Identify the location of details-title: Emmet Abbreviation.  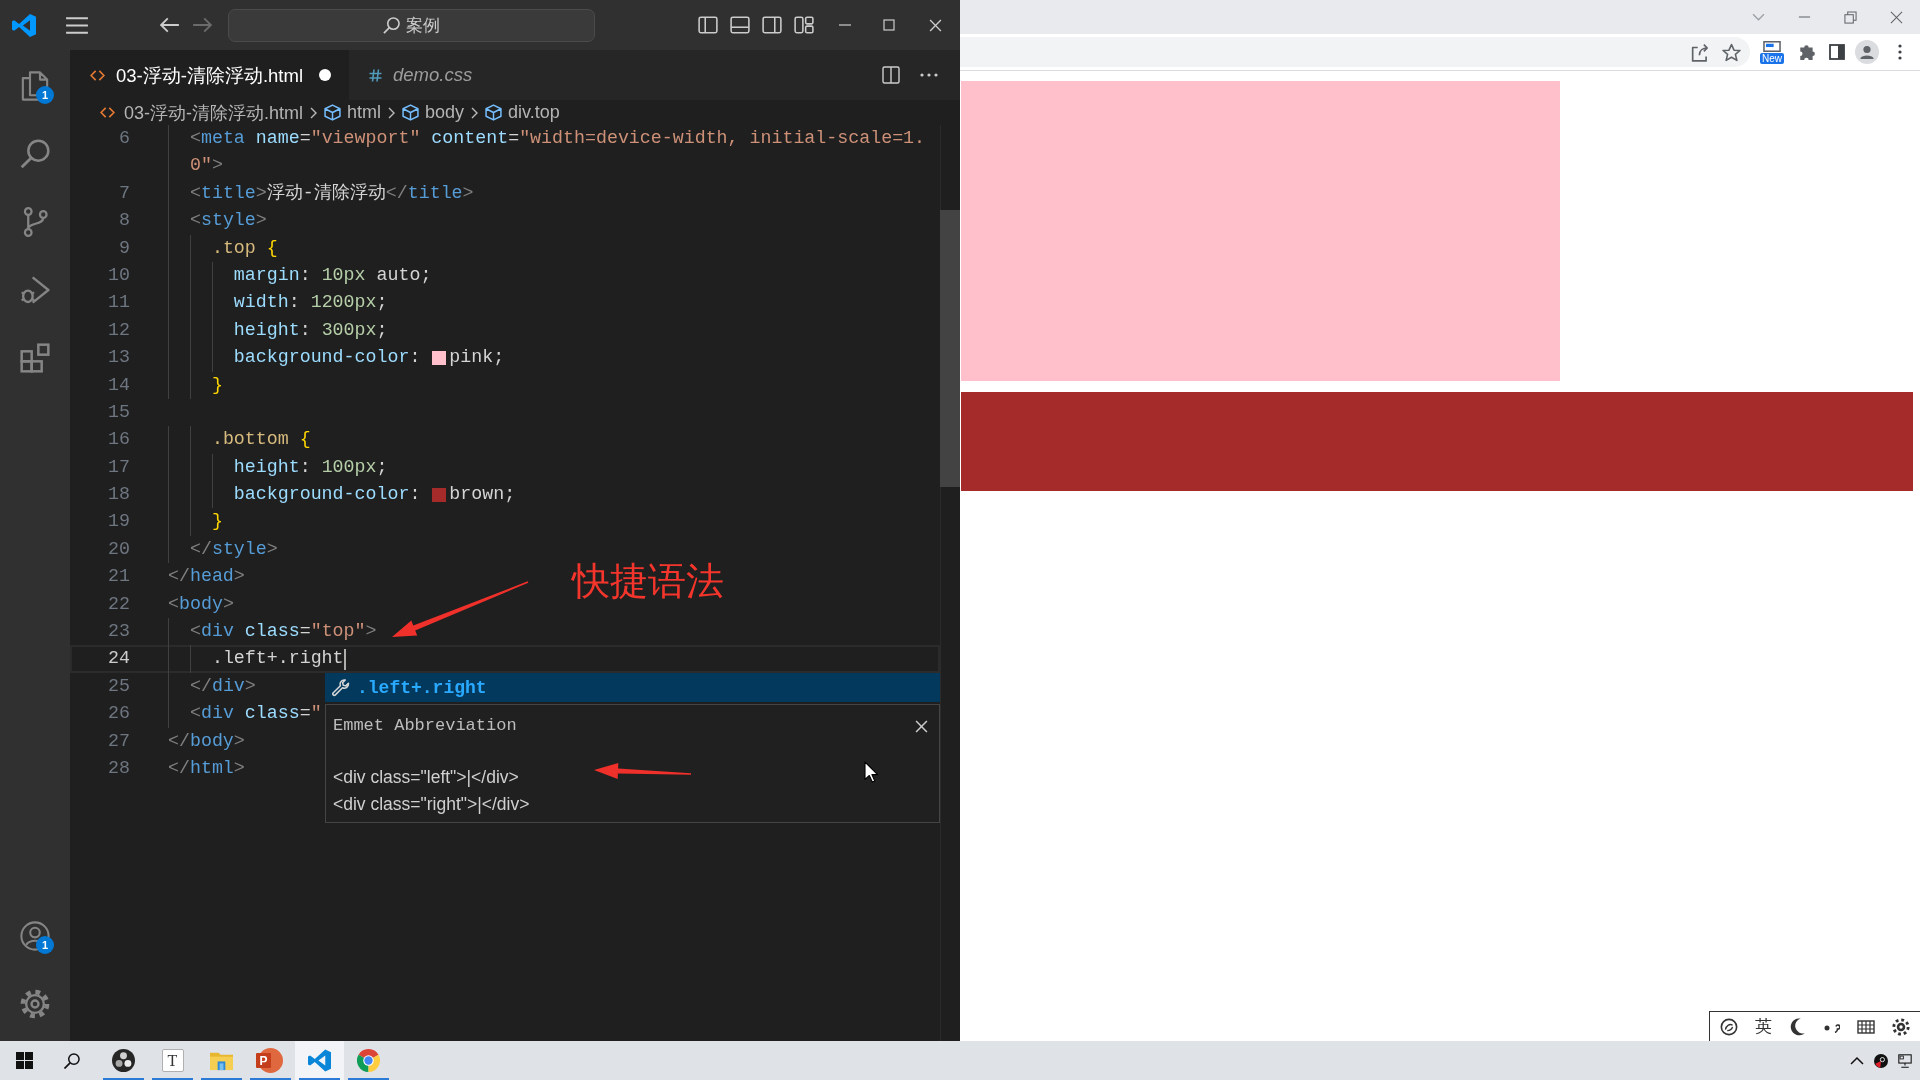
(425, 726).